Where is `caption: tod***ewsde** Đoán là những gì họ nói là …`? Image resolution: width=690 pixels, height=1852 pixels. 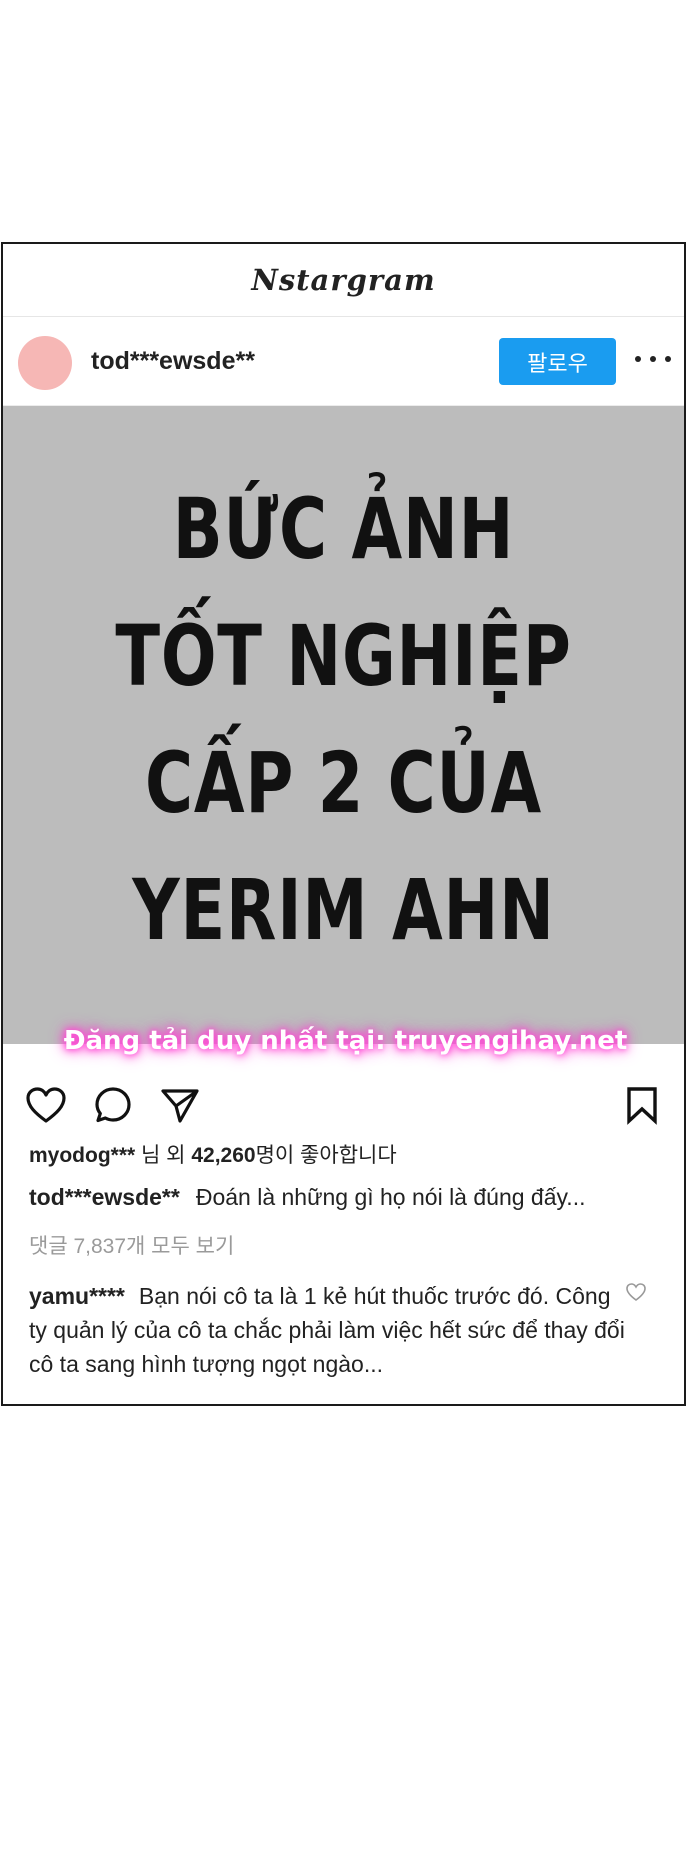
caption: tod***ewsde** Đoán là những gì họ nói là … is located at coordinates (349, 1197).